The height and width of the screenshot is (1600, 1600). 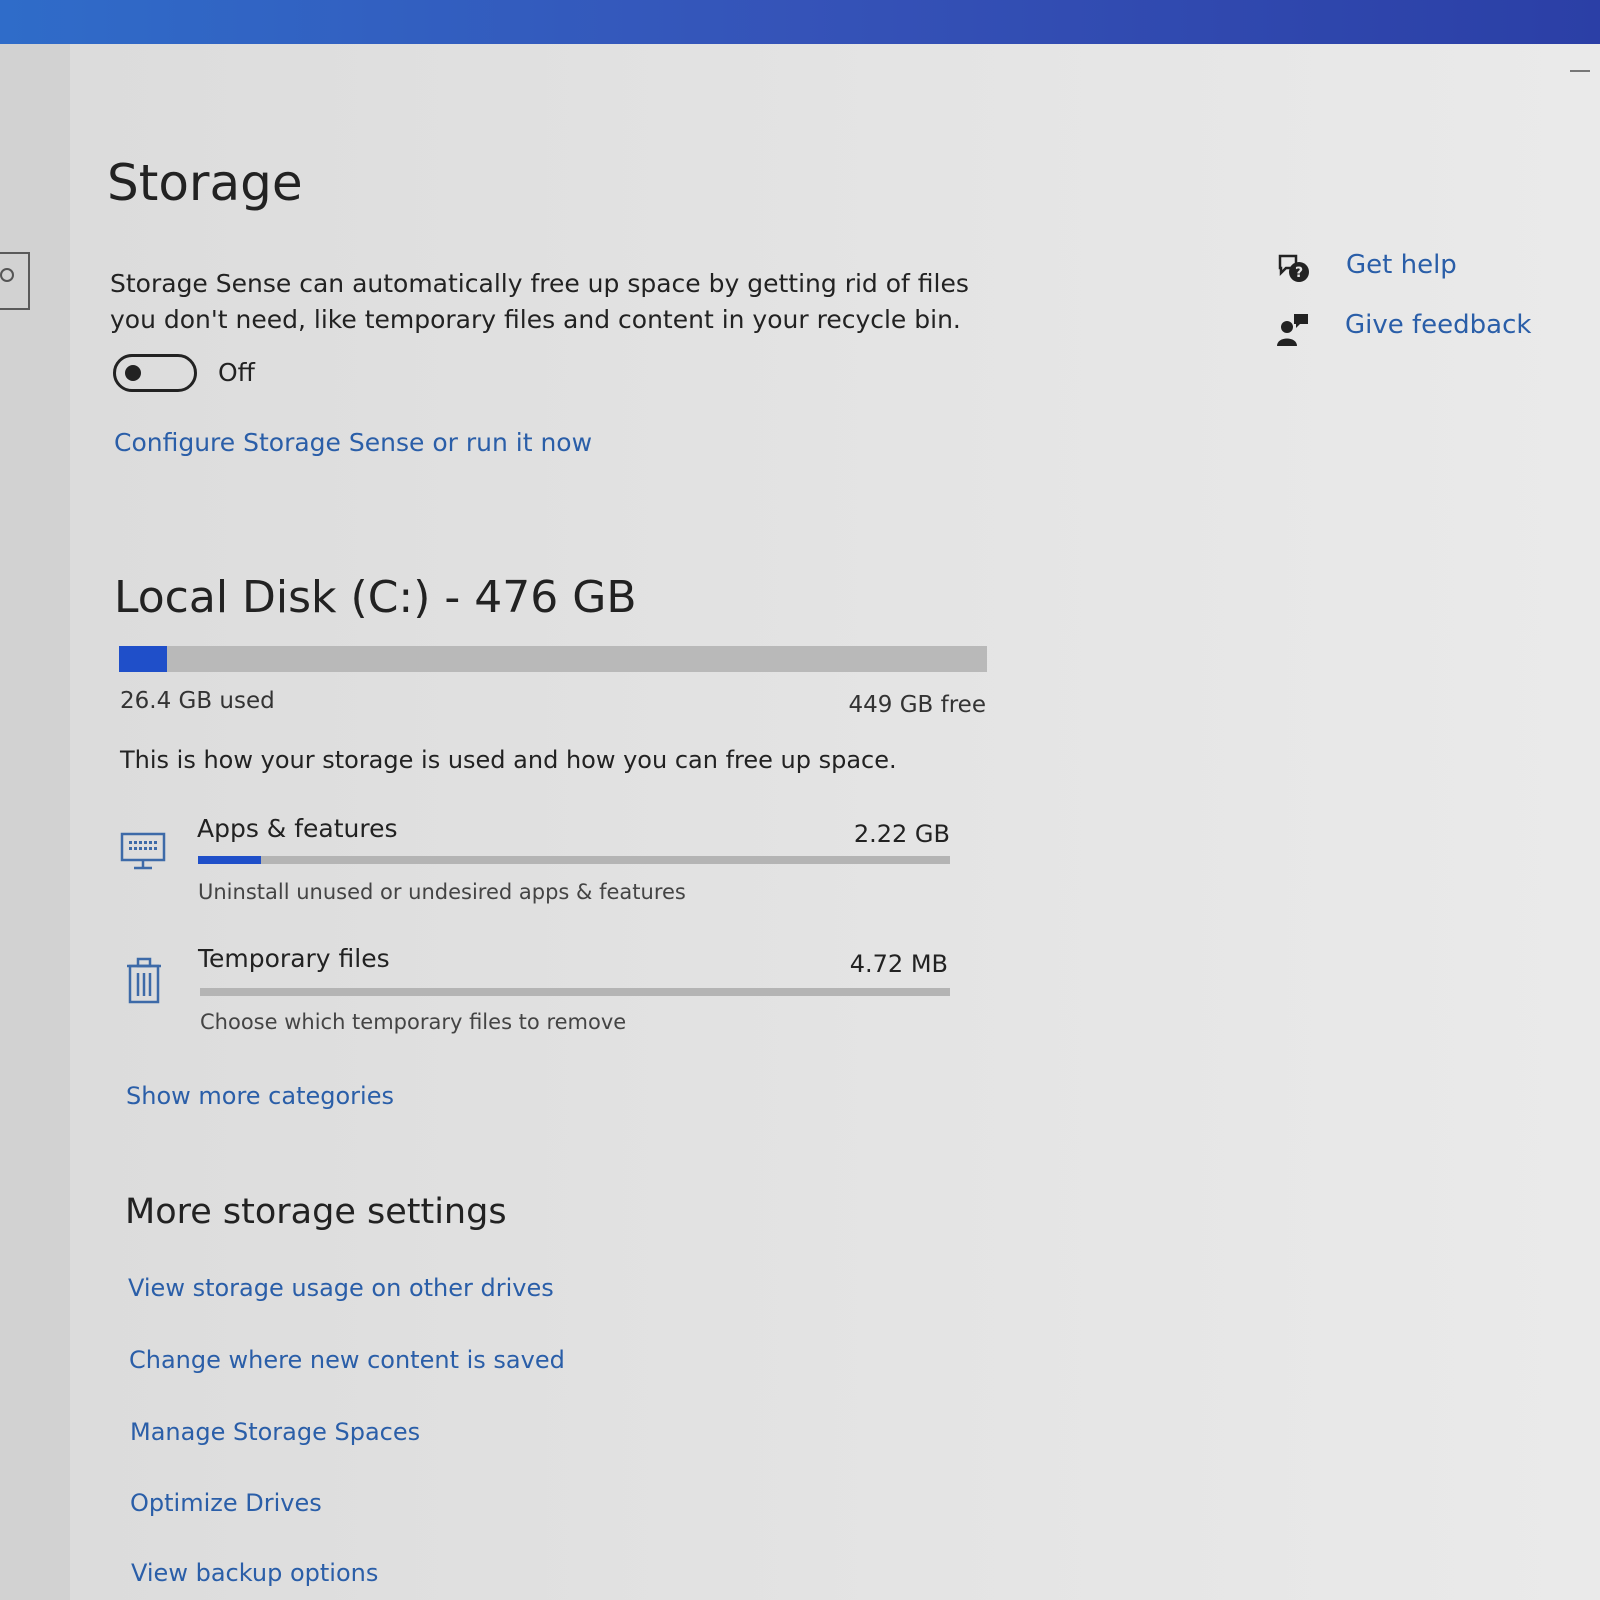 I want to click on category-size: 2.22 GB, so click(x=901, y=834).